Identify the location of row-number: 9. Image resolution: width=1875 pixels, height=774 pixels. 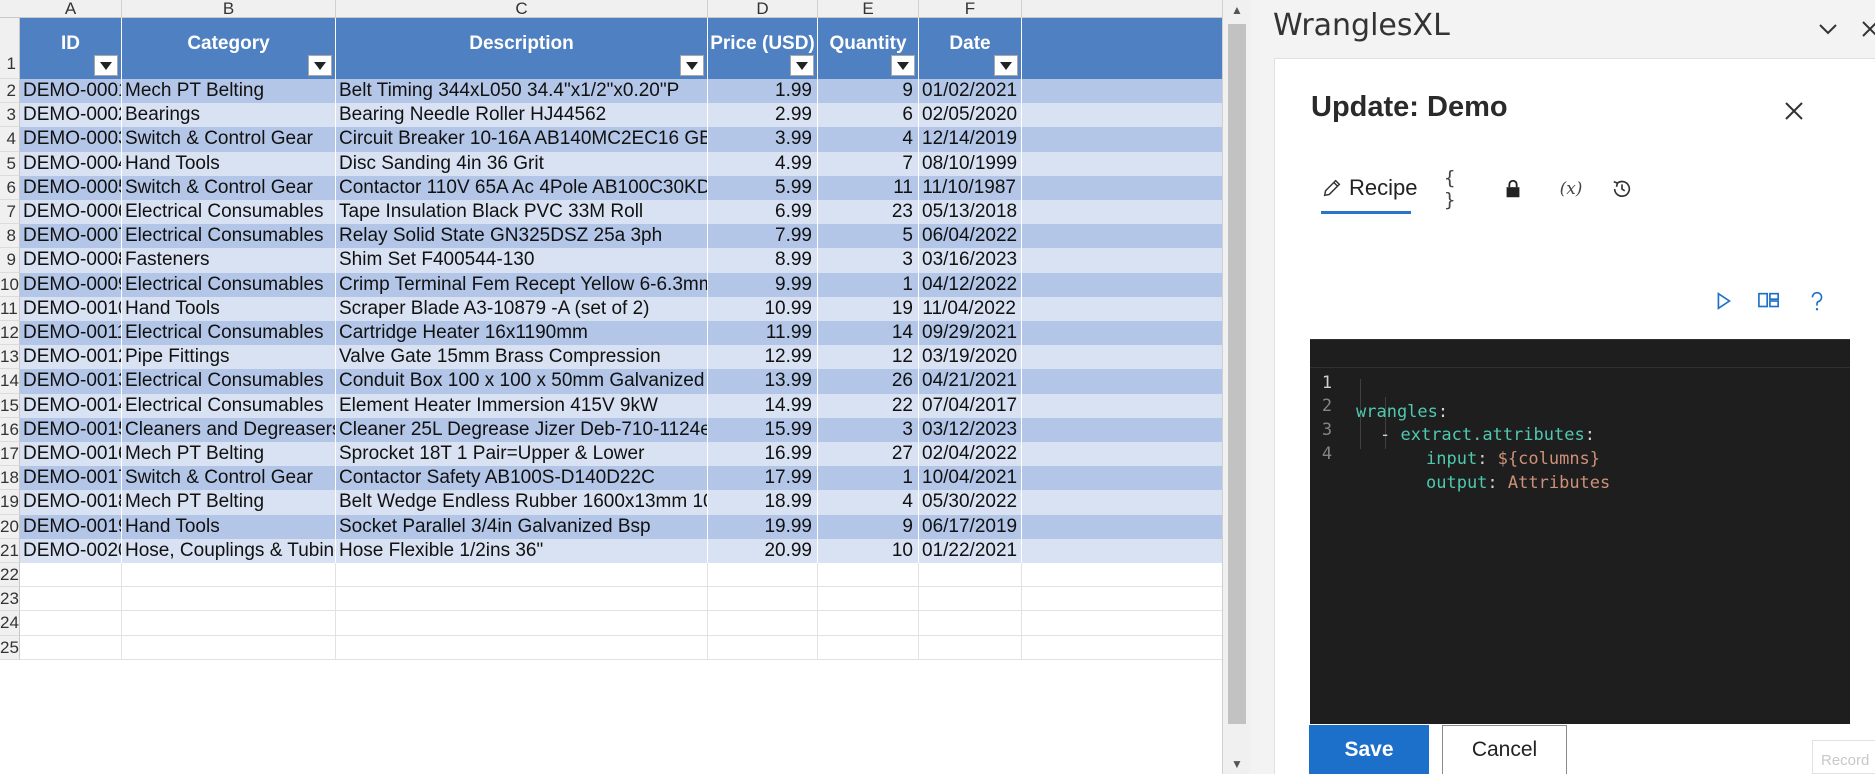
(10, 260).